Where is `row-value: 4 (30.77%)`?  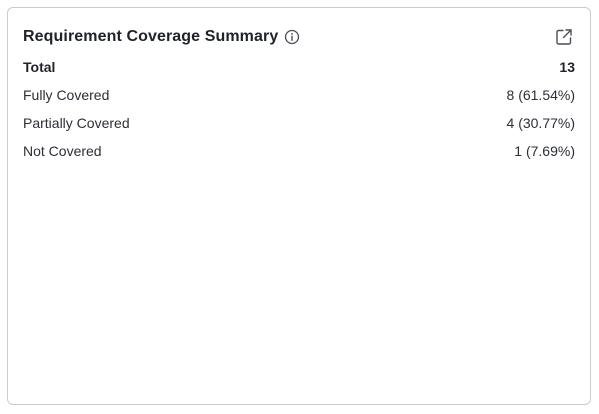 row-value: 4 (30.77%) is located at coordinates (540, 123).